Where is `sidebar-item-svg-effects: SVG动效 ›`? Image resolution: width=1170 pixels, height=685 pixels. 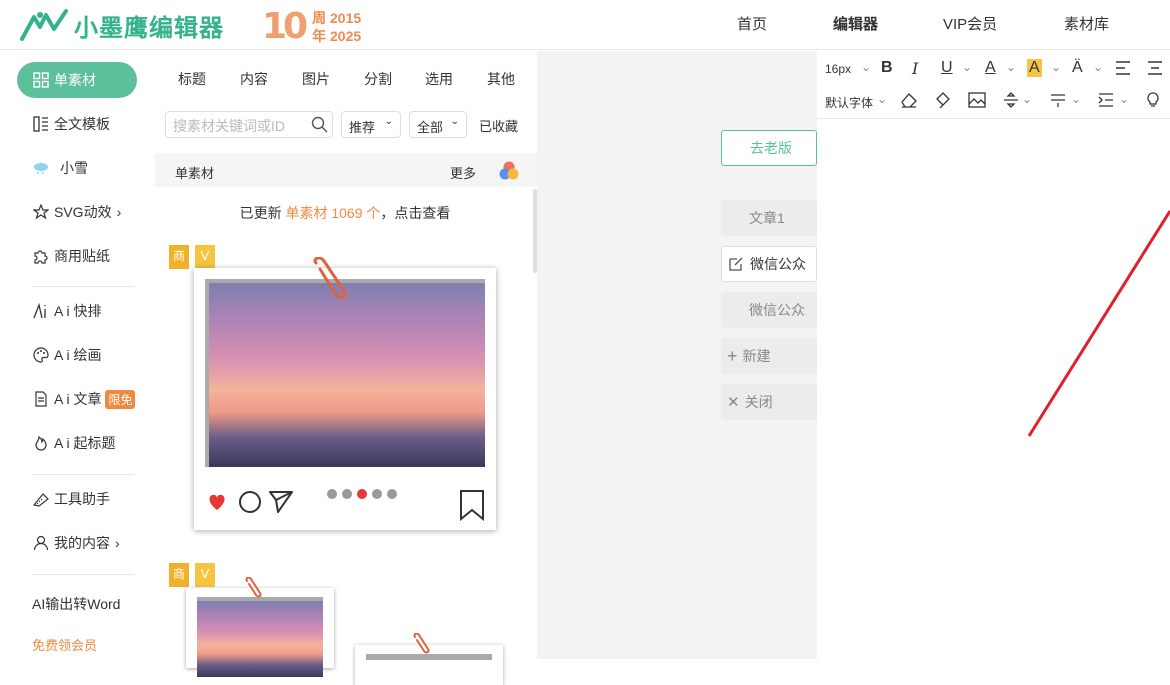 sidebar-item-svg-effects: SVG动效 › is located at coordinates (76, 212).